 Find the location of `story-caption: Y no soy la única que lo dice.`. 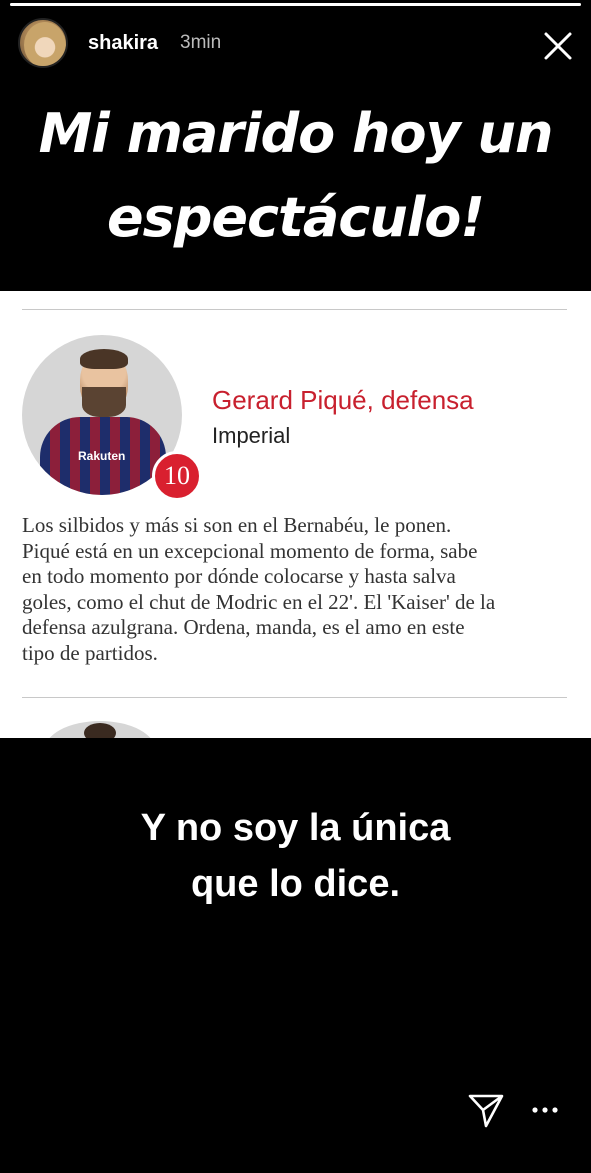

story-caption: Y no soy la única que lo dice. is located at coordinates (295, 856).